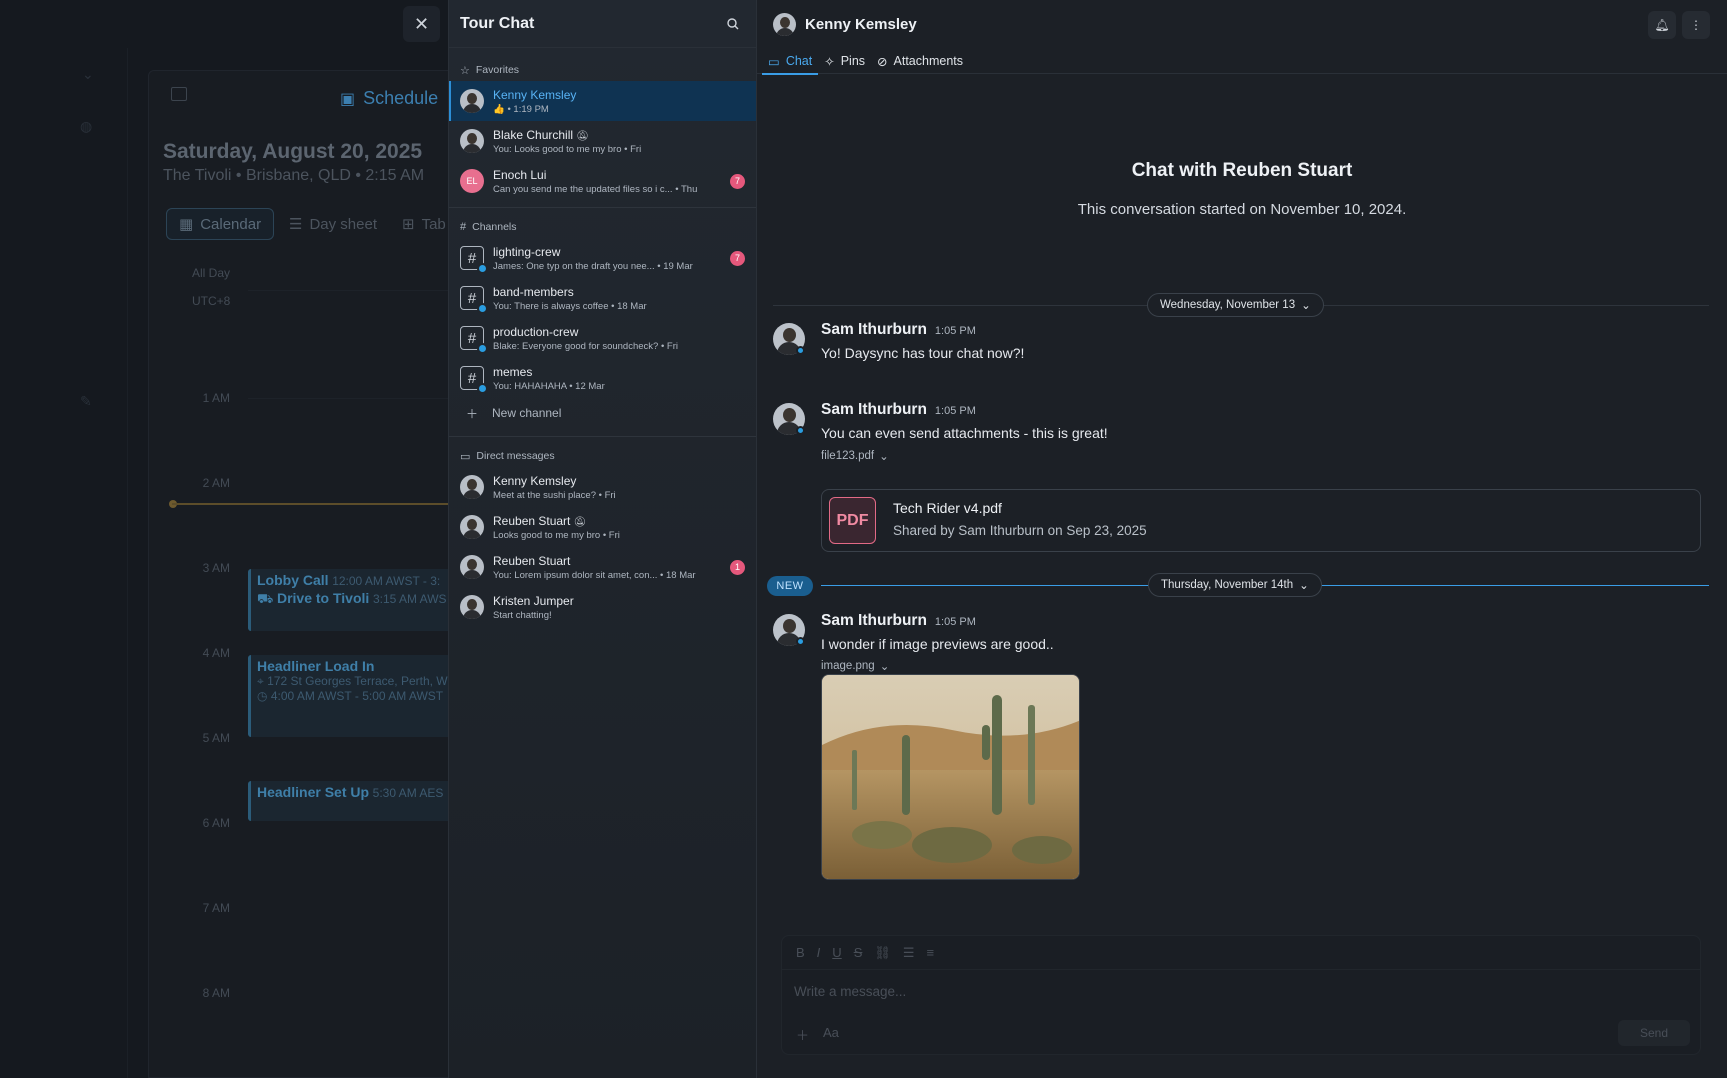  What do you see at coordinates (858, 952) in the screenshot?
I see `strikethrough-icon: S` at bounding box center [858, 952].